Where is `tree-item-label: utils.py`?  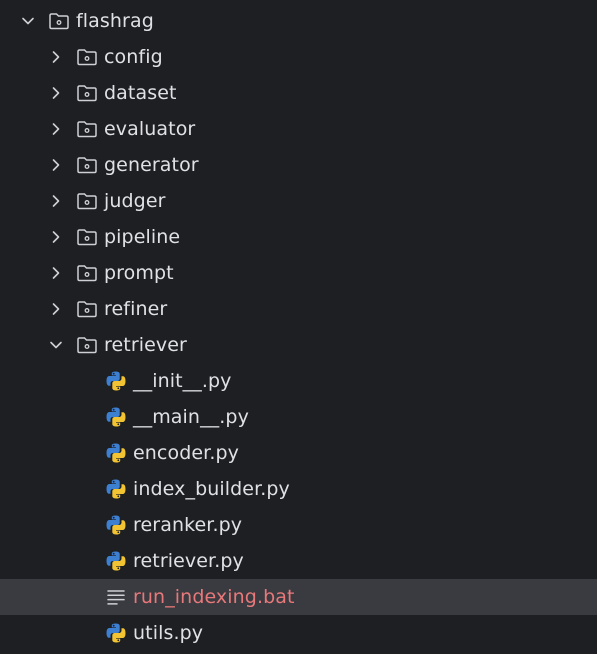 tree-item-label: utils.py is located at coordinates (168, 633).